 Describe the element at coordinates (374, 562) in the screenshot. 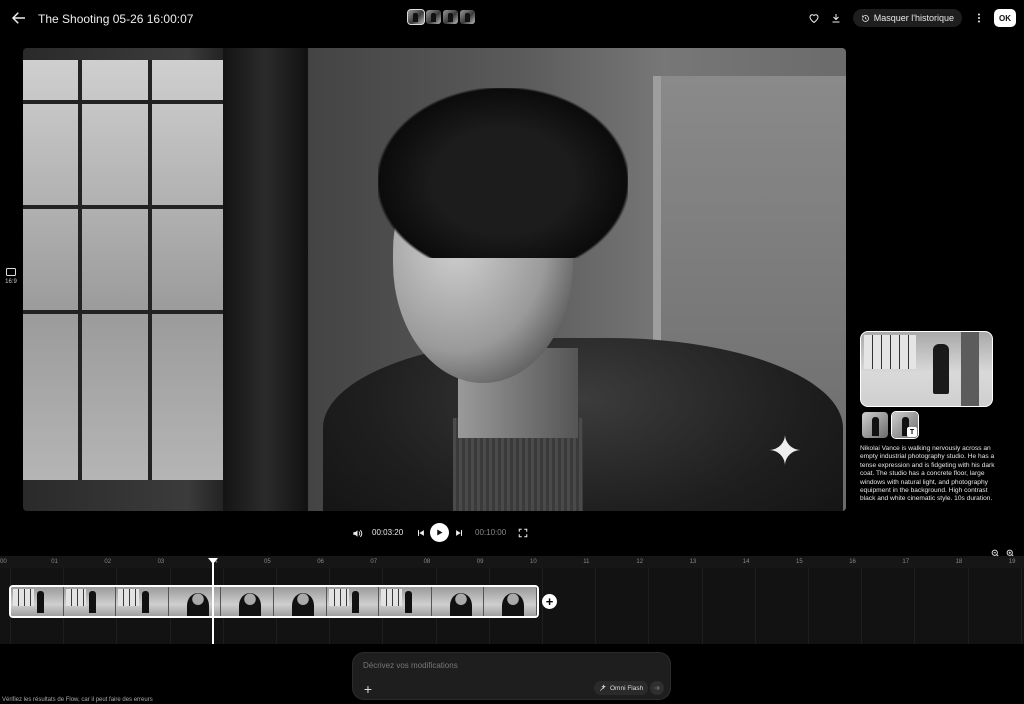

I see `timeline-tick-label: 07` at that location.